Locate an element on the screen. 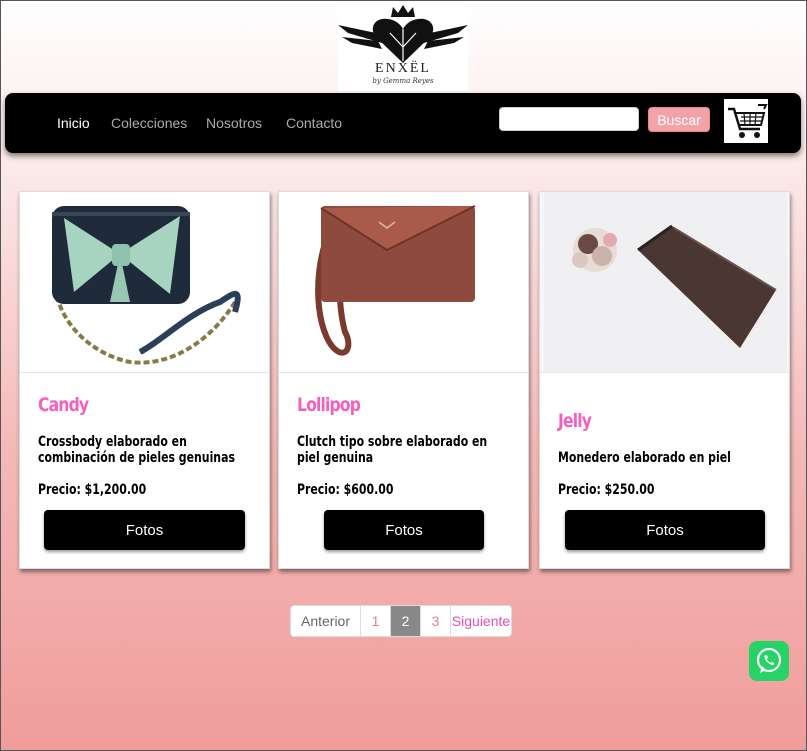 This screenshot has width=807, height=751. whatsapp-icon is located at coordinates (769, 660).